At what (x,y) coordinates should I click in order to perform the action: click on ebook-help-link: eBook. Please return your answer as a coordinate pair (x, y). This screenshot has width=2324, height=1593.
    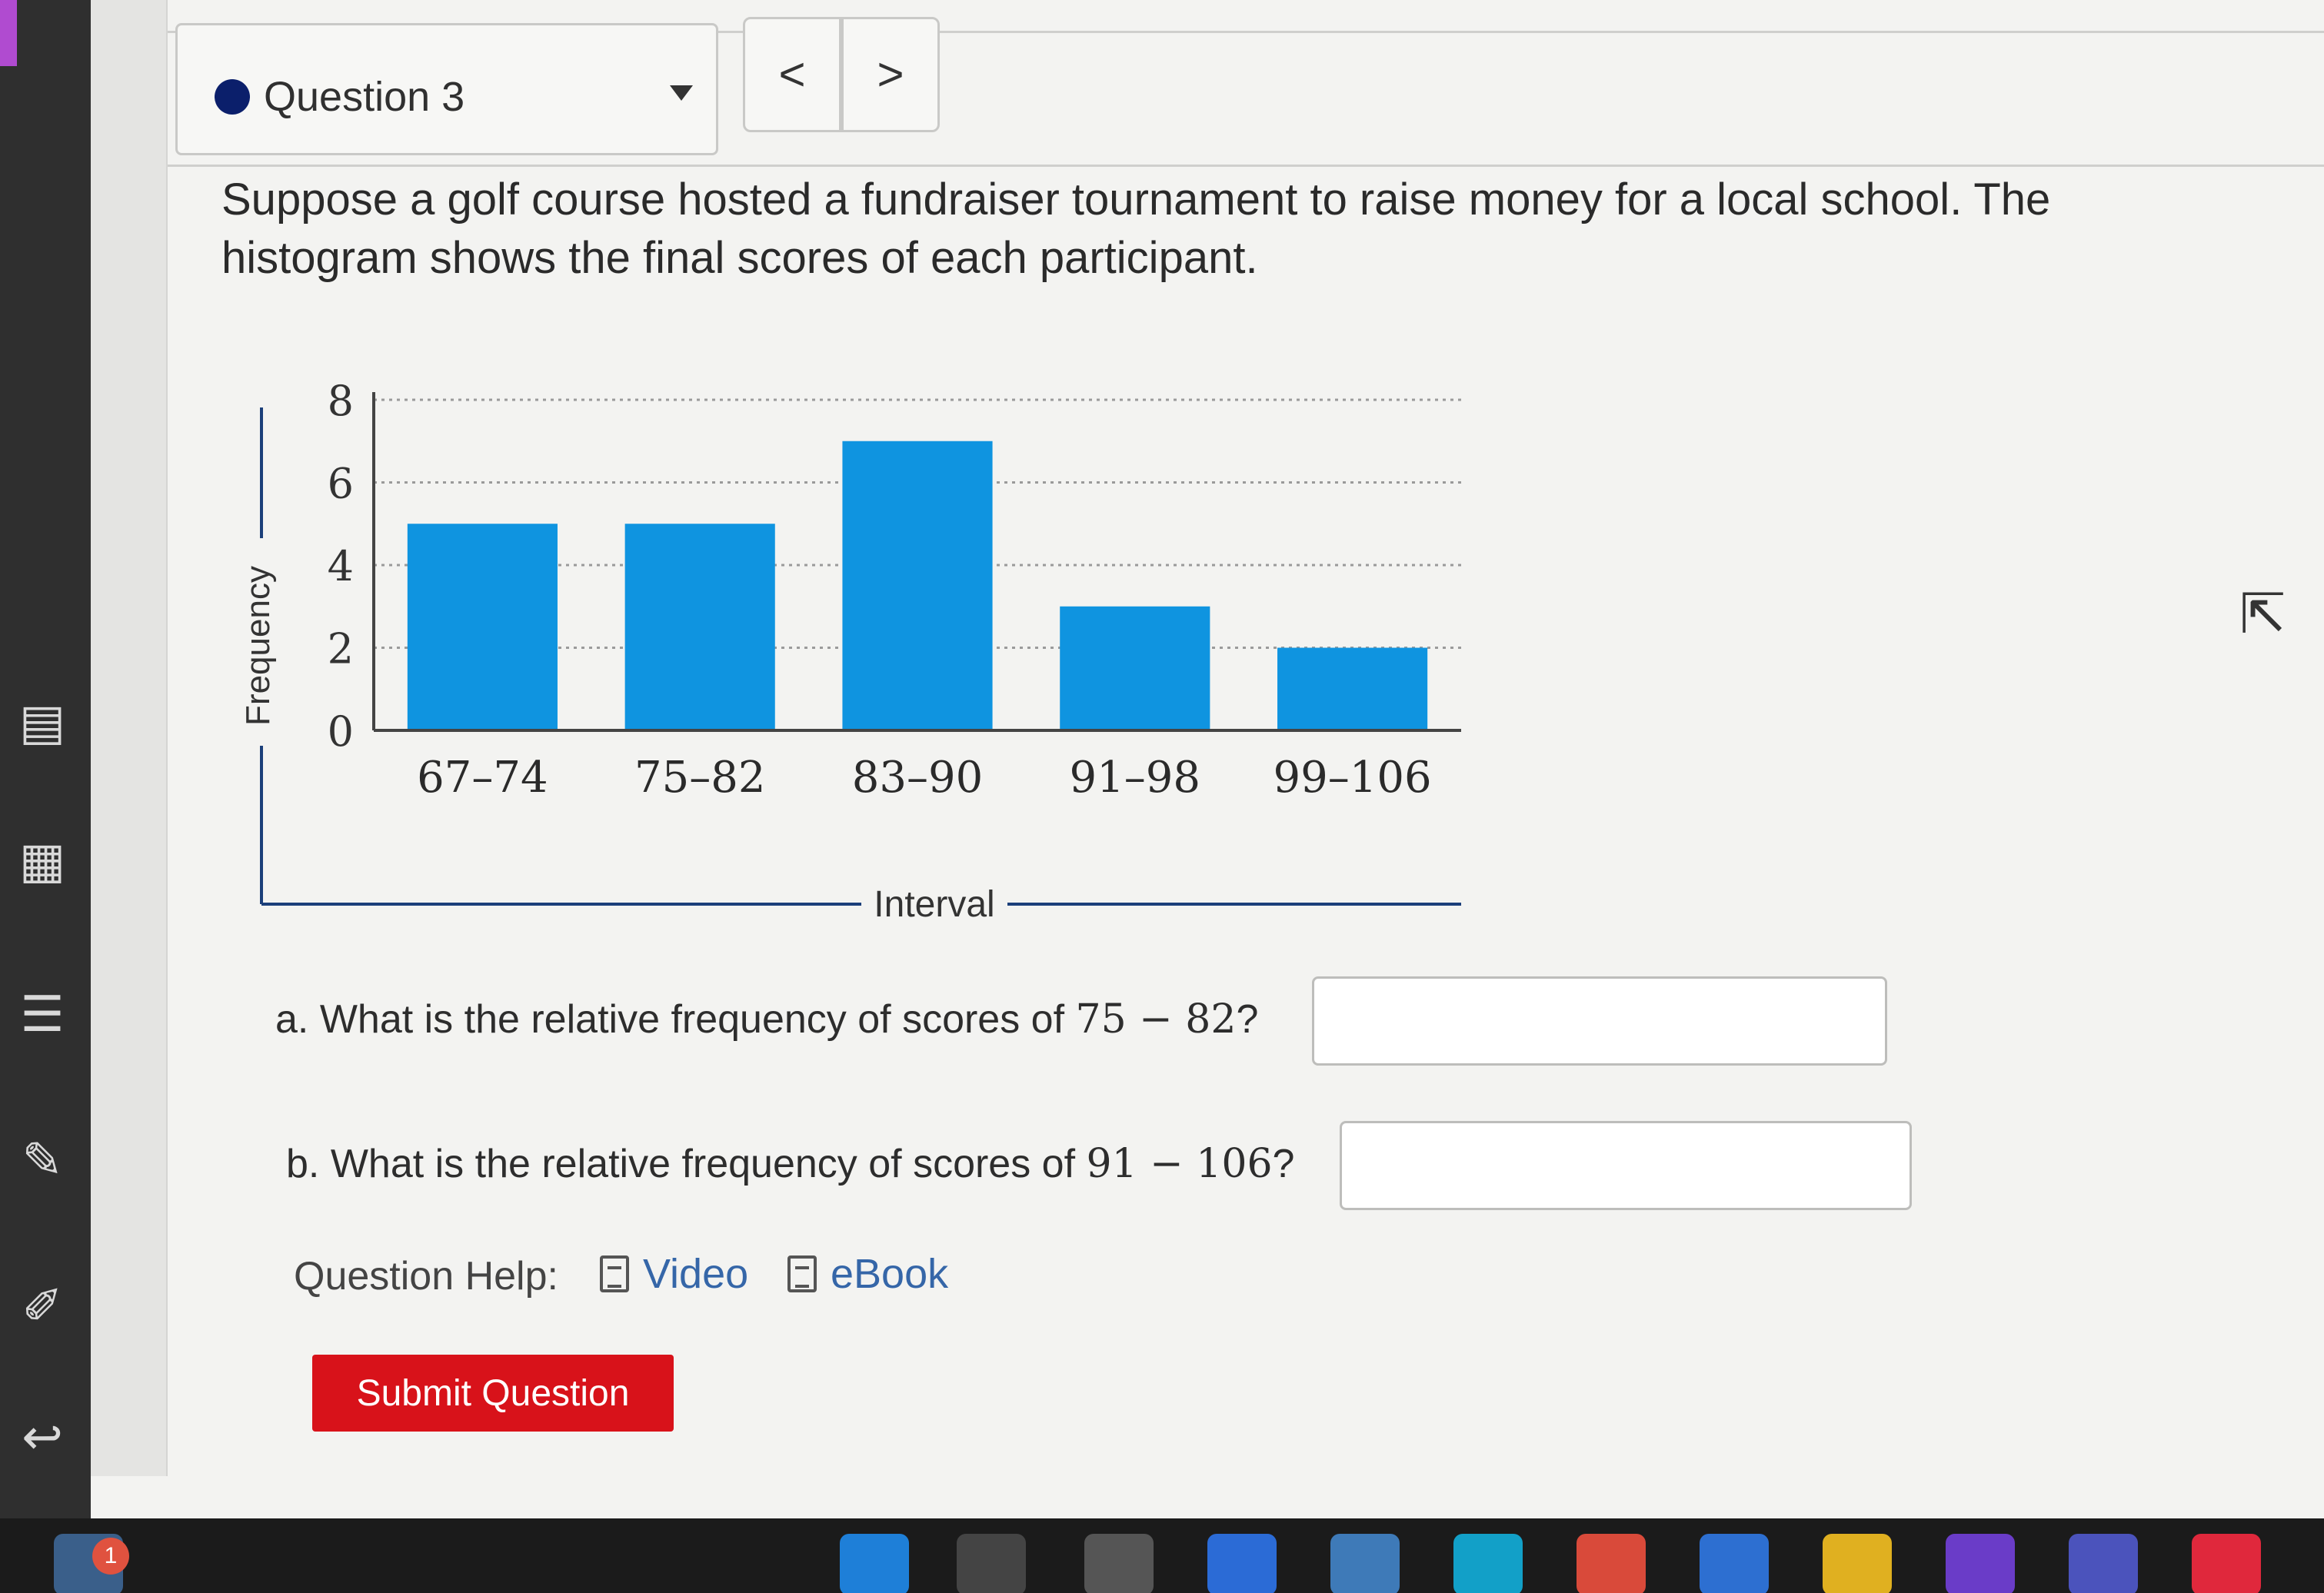
    Looking at the image, I should click on (867, 1274).